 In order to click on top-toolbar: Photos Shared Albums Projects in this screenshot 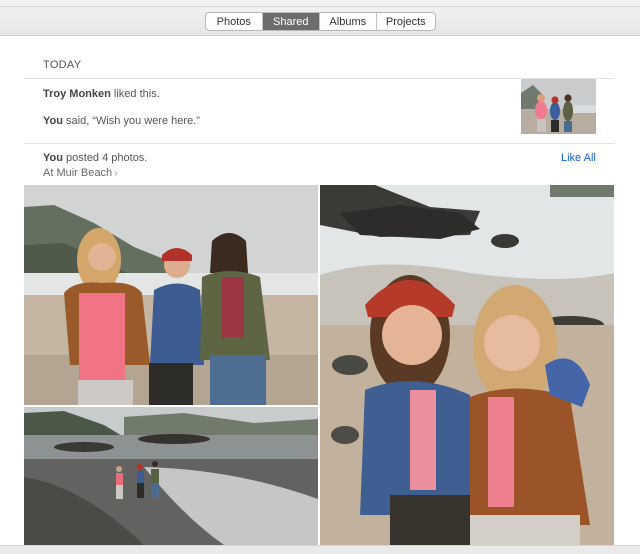, I will do `click(320, 18)`.